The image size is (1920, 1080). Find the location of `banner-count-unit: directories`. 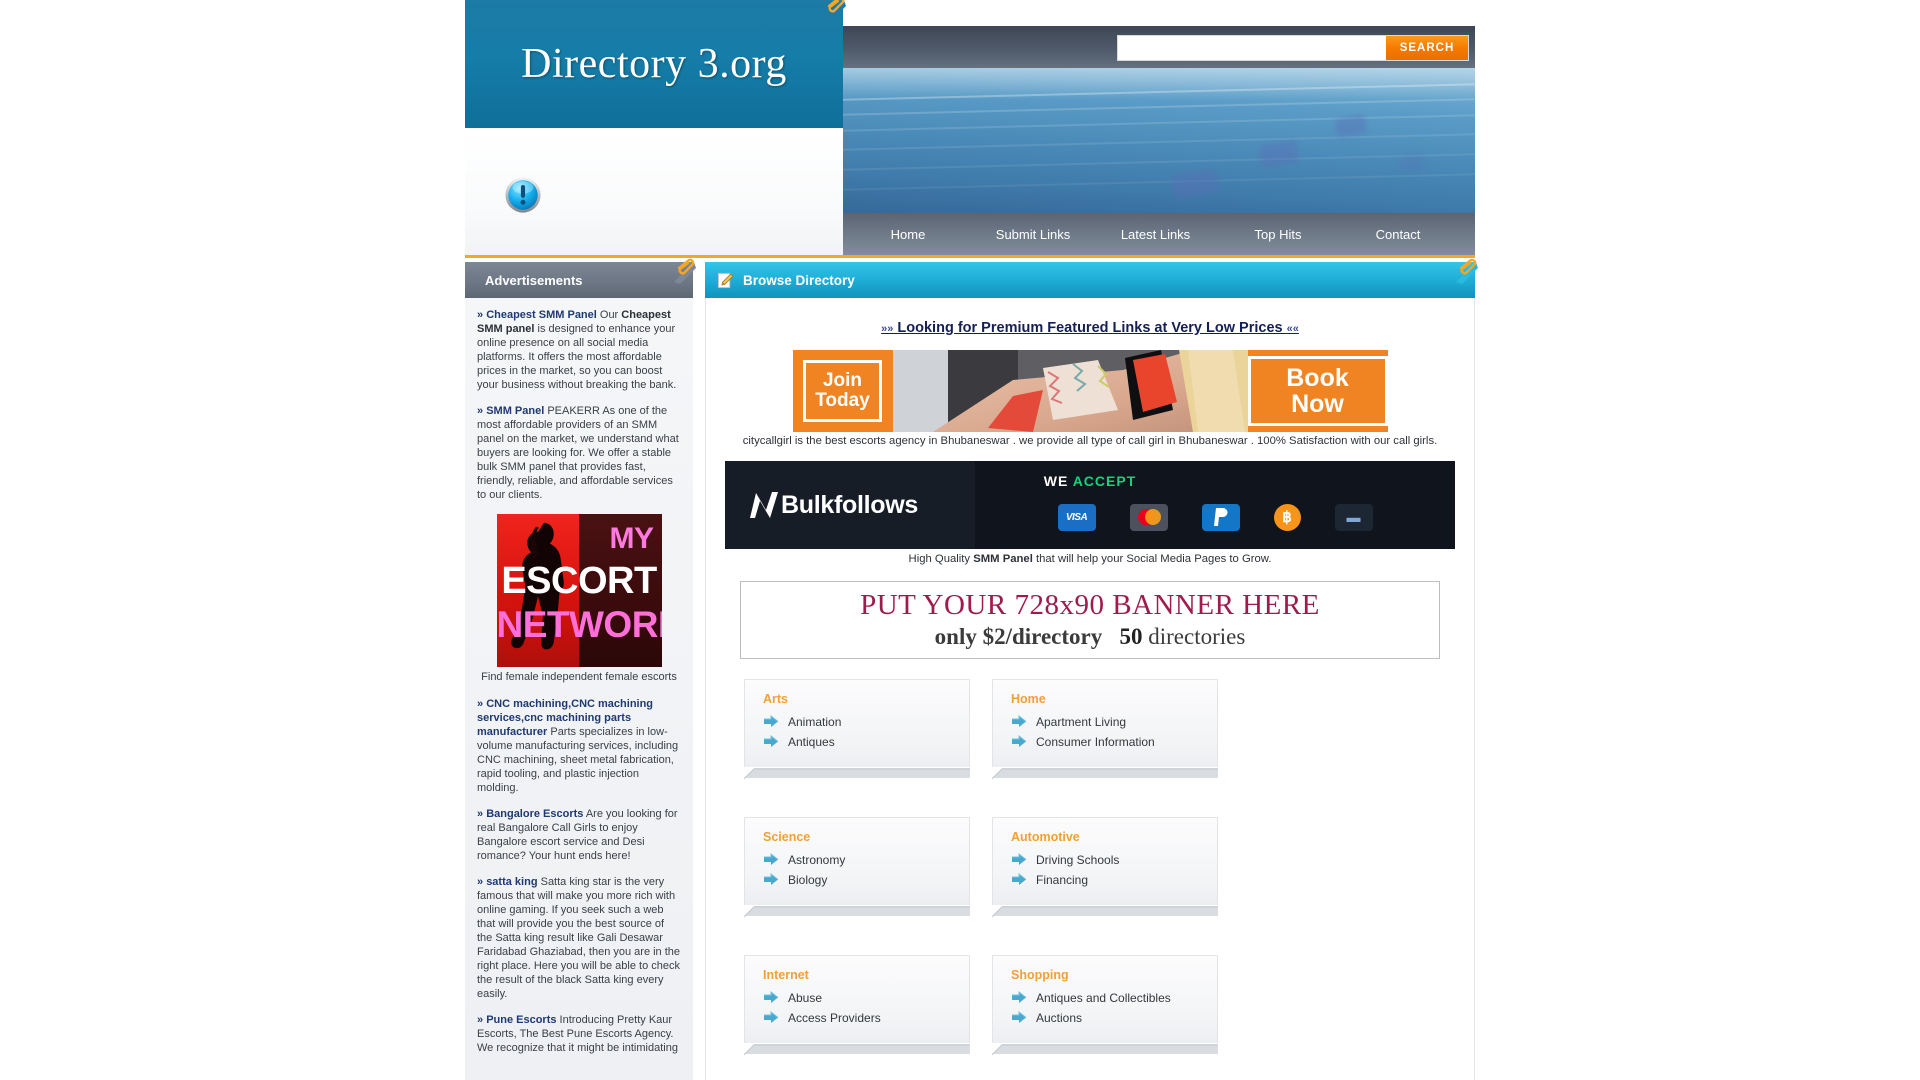

banner-count-unit: directories is located at coordinates (1194, 637).